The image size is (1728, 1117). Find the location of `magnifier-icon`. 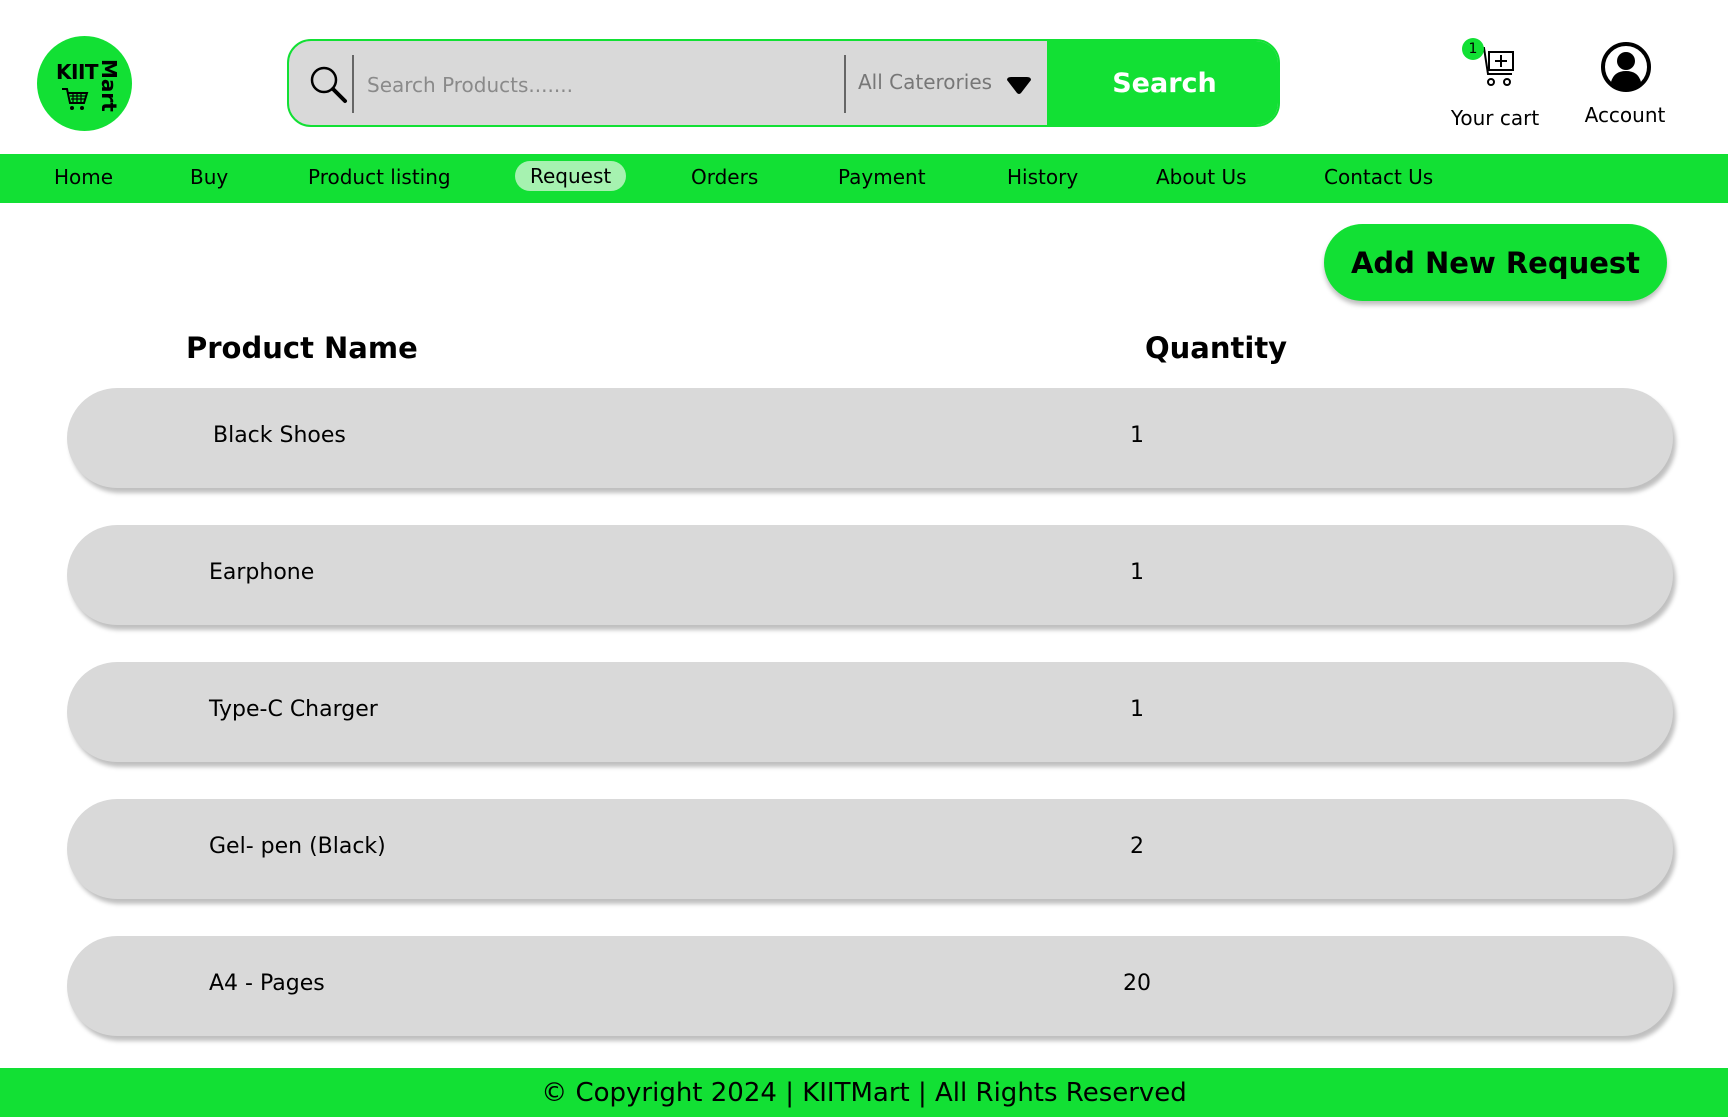

magnifier-icon is located at coordinates (328, 84).